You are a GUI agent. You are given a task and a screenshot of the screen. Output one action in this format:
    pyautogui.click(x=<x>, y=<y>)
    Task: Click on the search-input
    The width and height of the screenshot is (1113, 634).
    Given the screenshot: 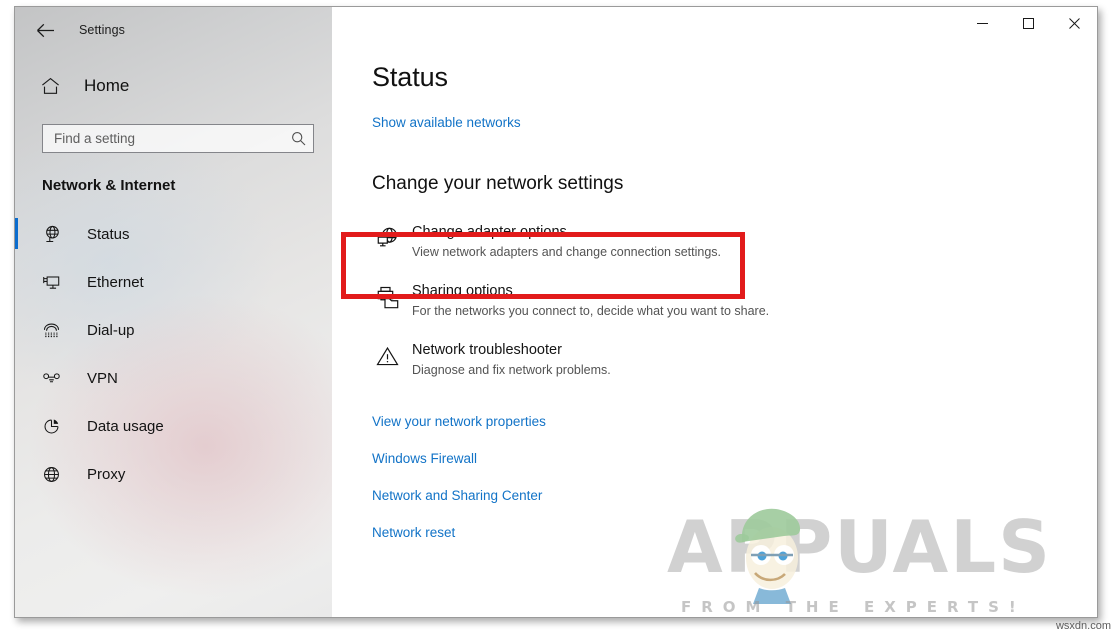 What is the action you would take?
    pyautogui.click(x=172, y=138)
    